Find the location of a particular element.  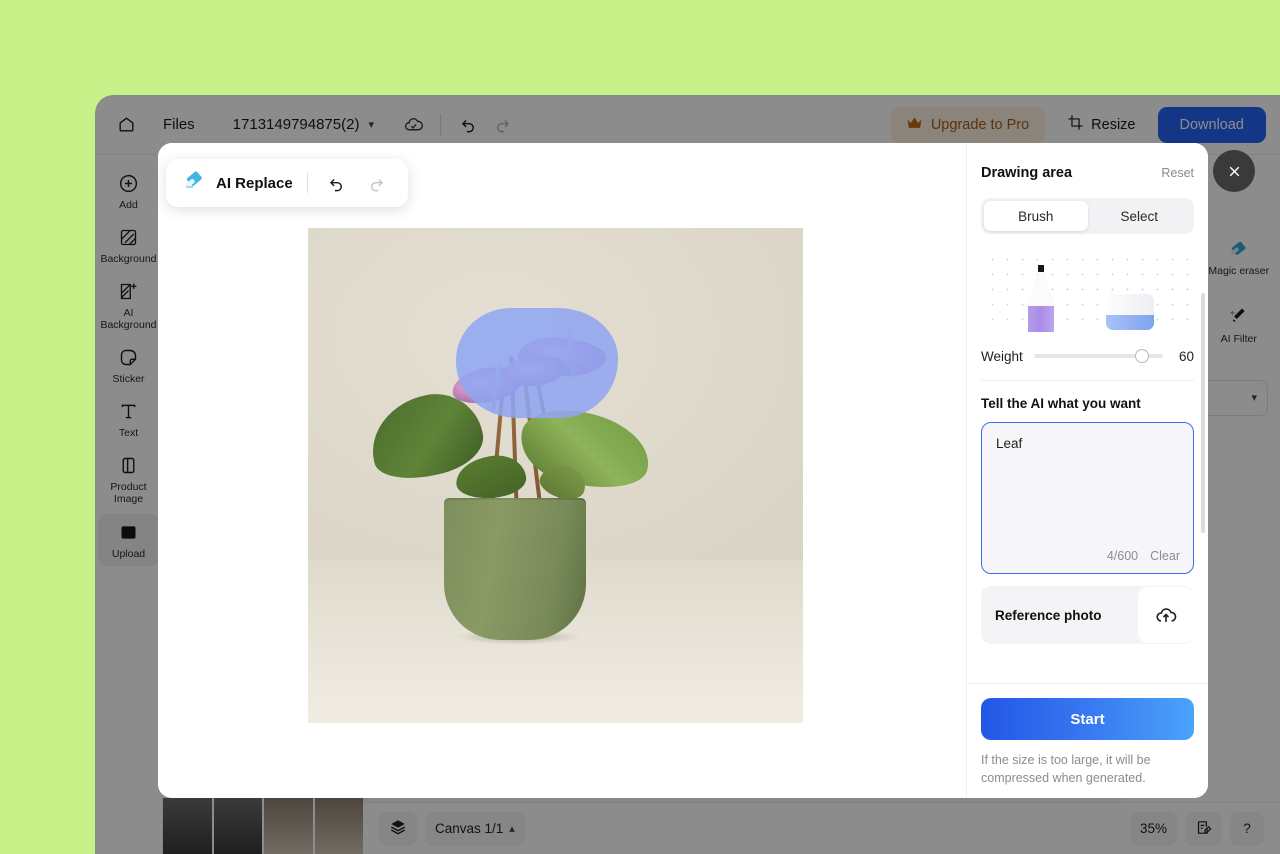

settings-scrollbar is located at coordinates (1203, 413).